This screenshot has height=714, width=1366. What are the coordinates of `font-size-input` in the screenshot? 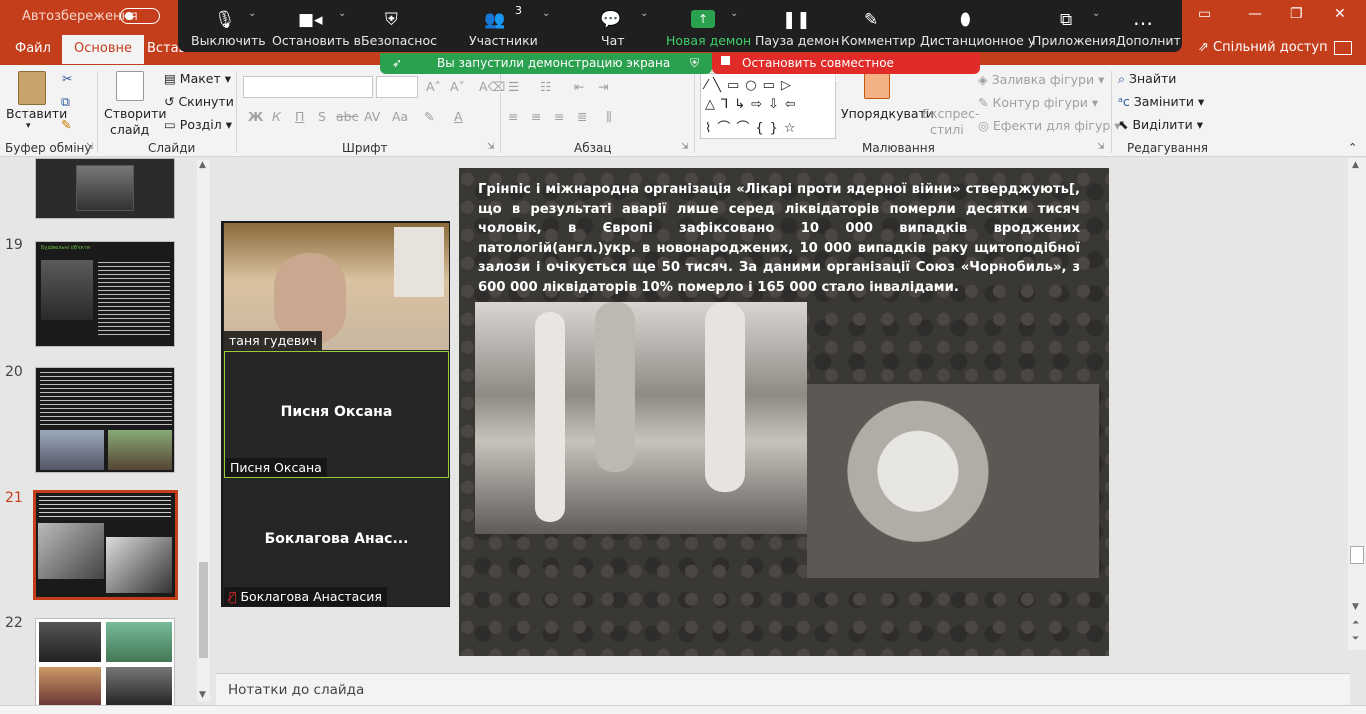 It's located at (397, 87).